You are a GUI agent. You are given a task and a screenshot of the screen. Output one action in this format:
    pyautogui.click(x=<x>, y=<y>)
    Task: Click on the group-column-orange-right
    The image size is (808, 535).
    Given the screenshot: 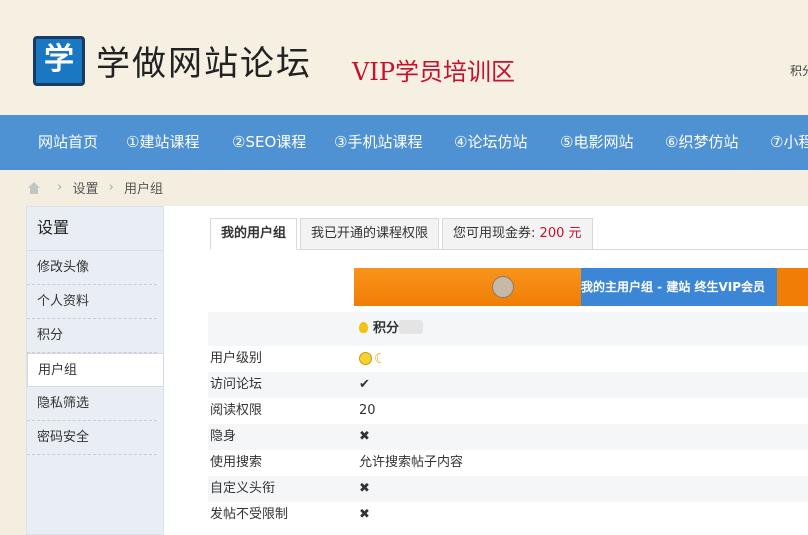 What is the action you would take?
    pyautogui.click(x=792, y=287)
    